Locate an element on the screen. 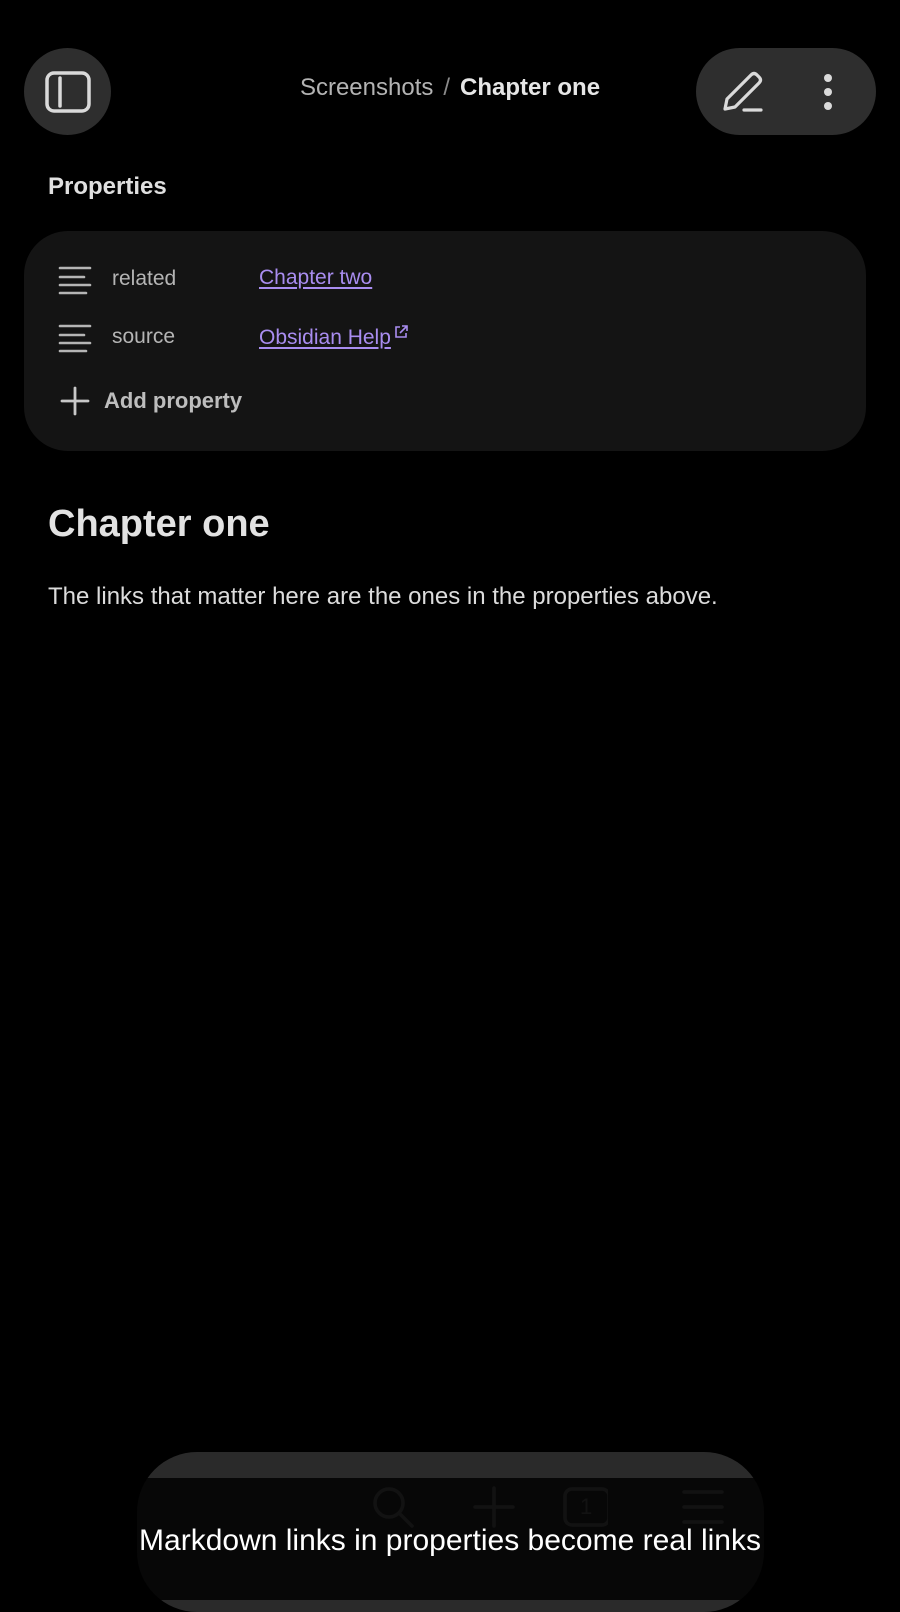  property-key: source is located at coordinates (143, 337).